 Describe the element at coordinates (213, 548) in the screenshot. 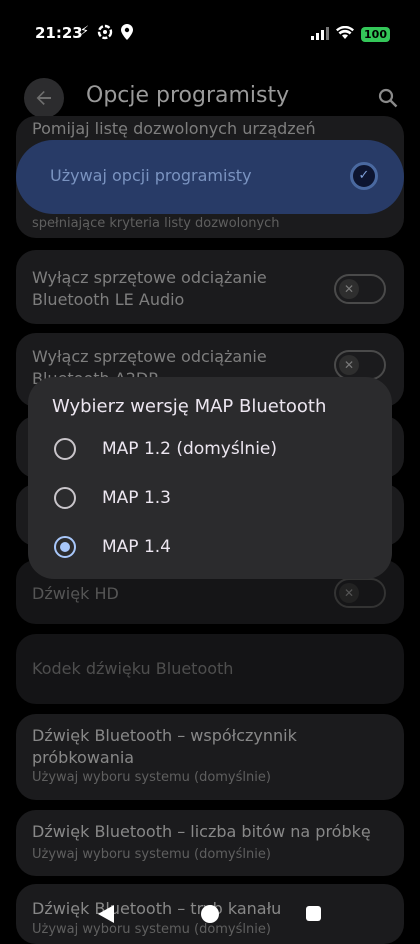

I see `radio-option-map-1-4: MAP 1.4` at that location.